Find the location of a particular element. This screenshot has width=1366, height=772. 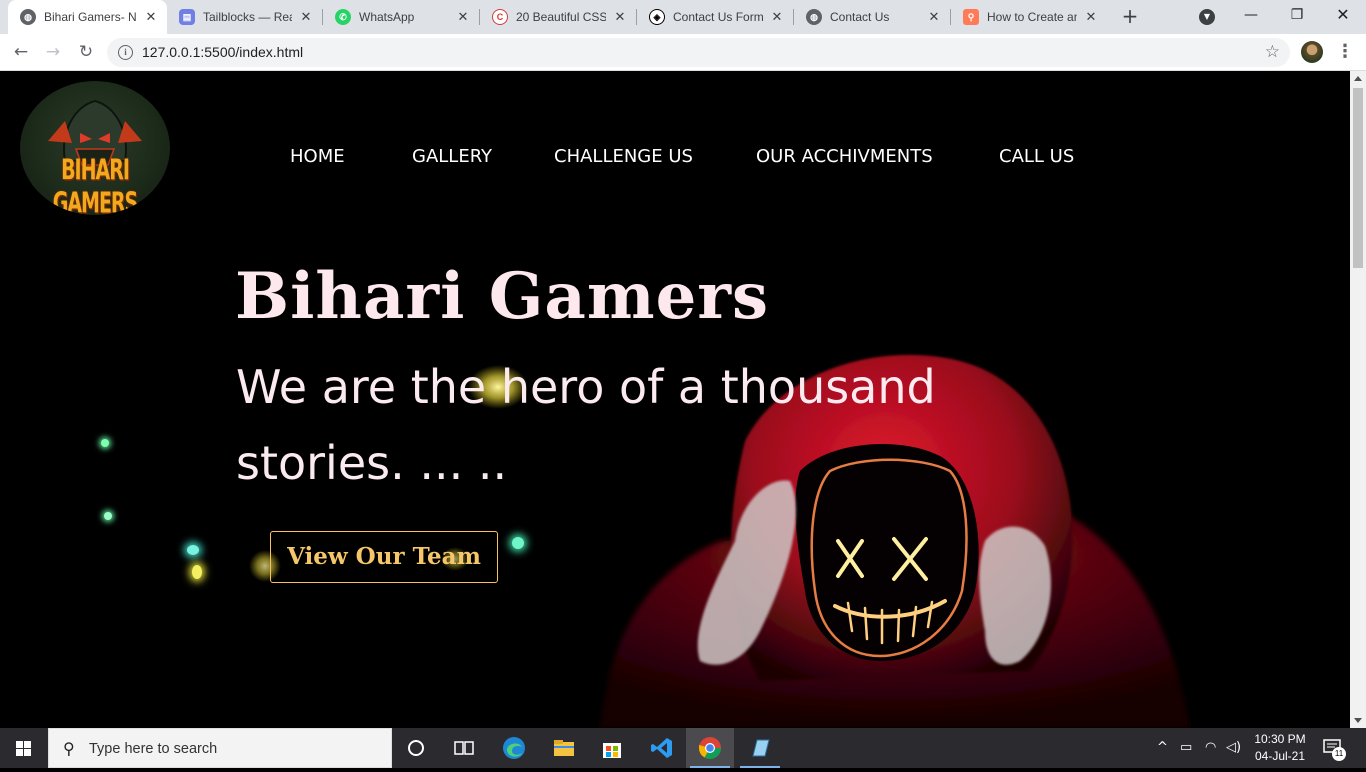

notification-center-icon: 11 is located at coordinates (1334, 749).